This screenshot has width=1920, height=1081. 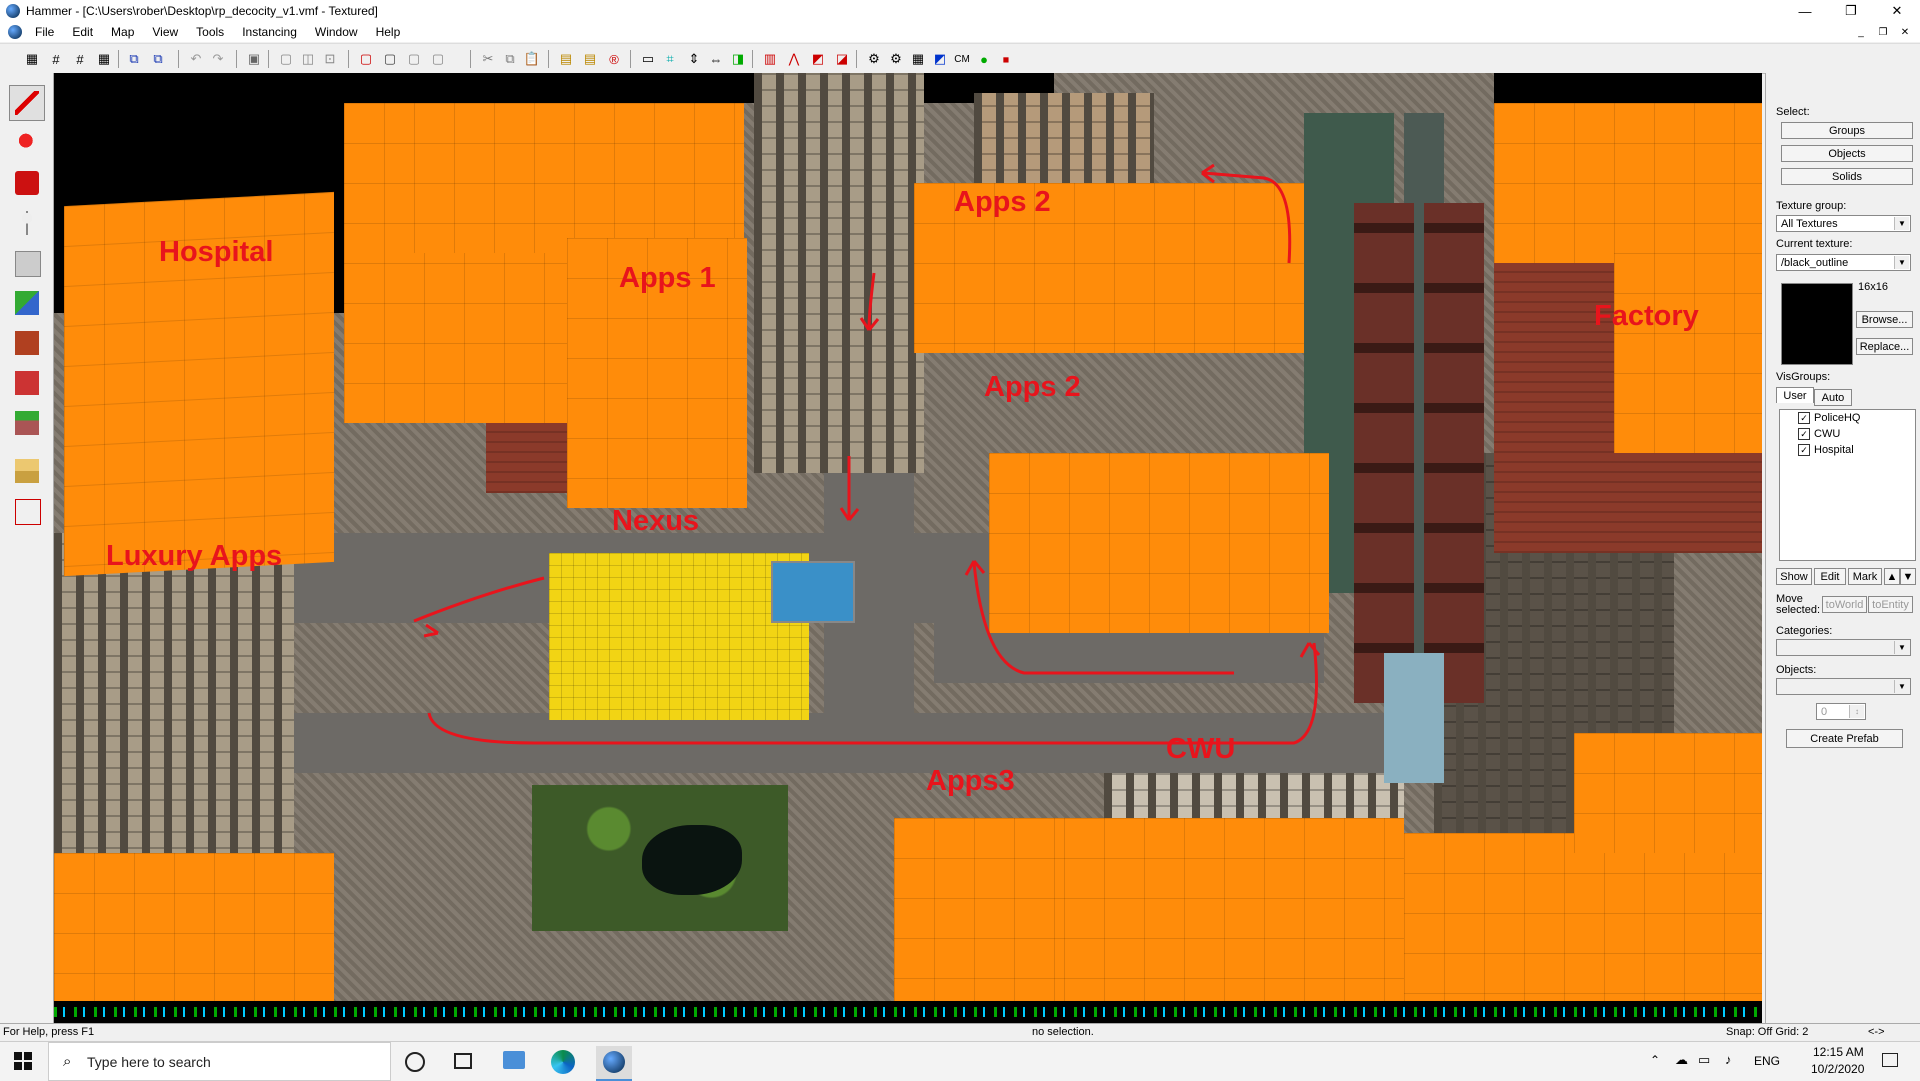 What do you see at coordinates (1851, 11) in the screenshot?
I see `maximize-button: ❐` at bounding box center [1851, 11].